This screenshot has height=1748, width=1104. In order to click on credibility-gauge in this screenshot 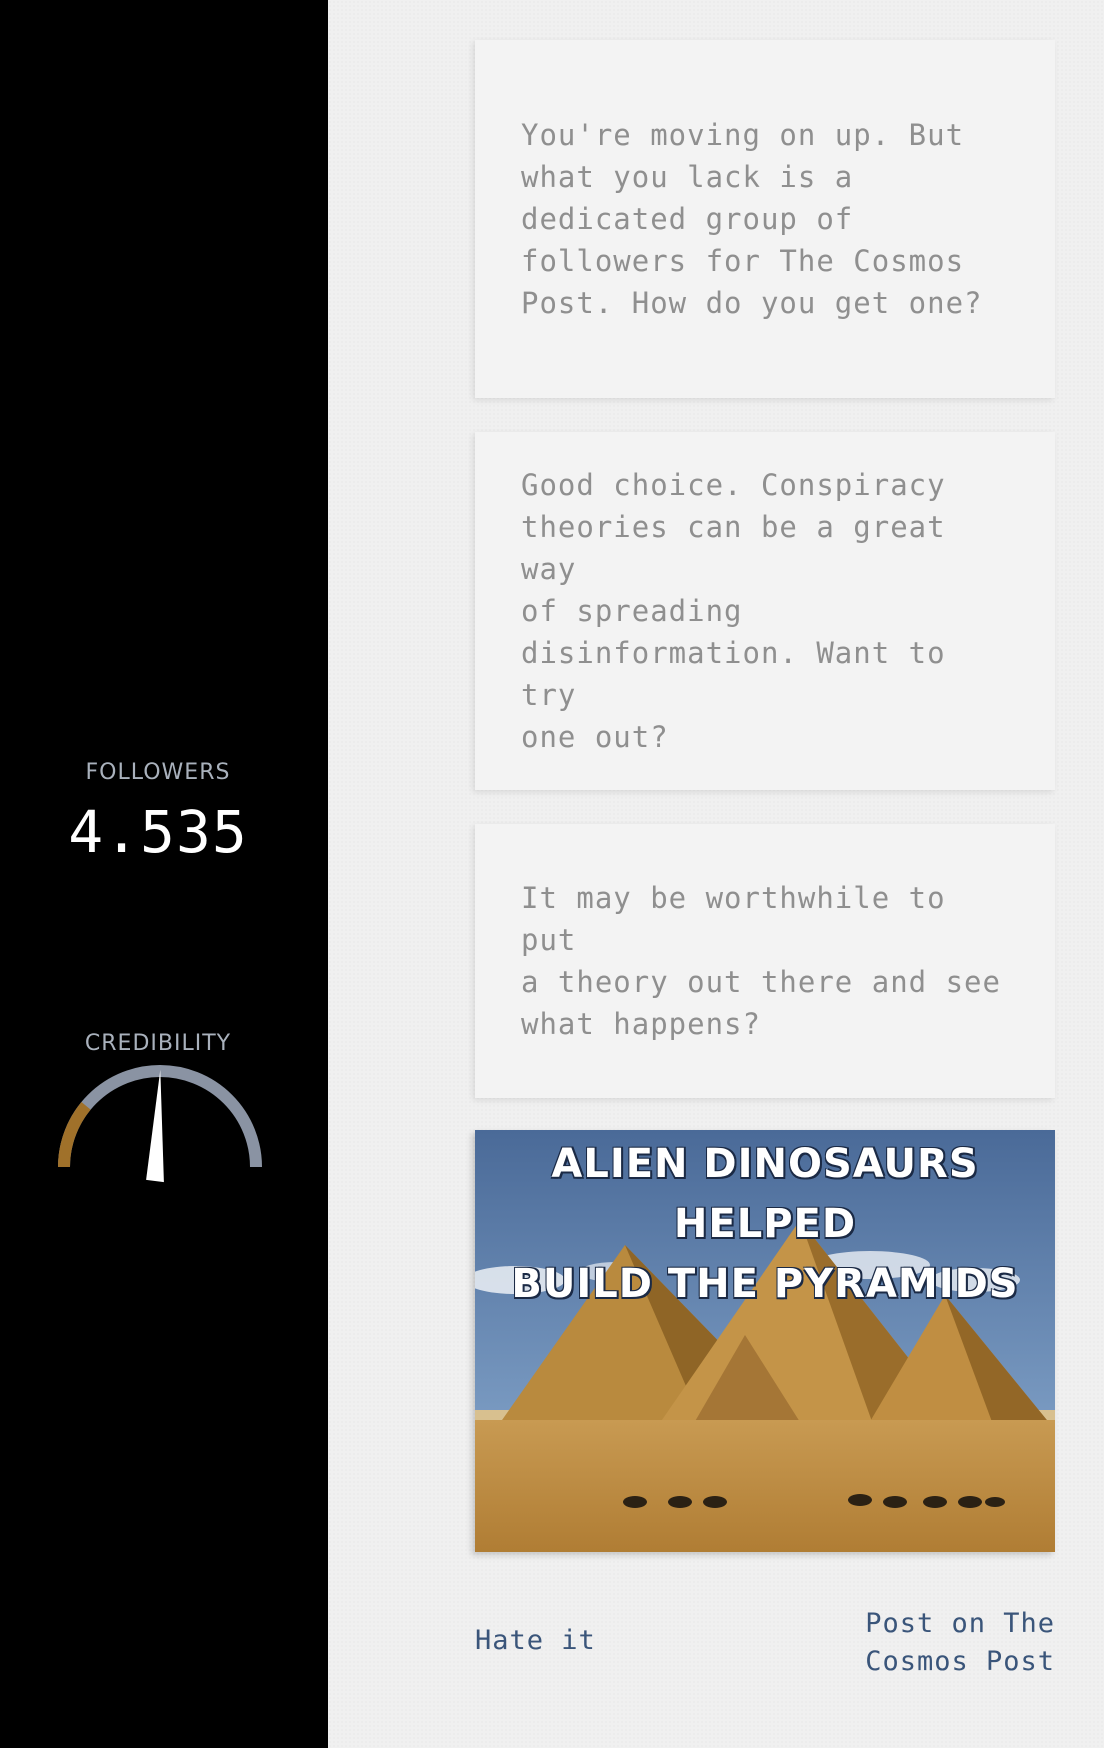, I will do `click(160, 1124)`.